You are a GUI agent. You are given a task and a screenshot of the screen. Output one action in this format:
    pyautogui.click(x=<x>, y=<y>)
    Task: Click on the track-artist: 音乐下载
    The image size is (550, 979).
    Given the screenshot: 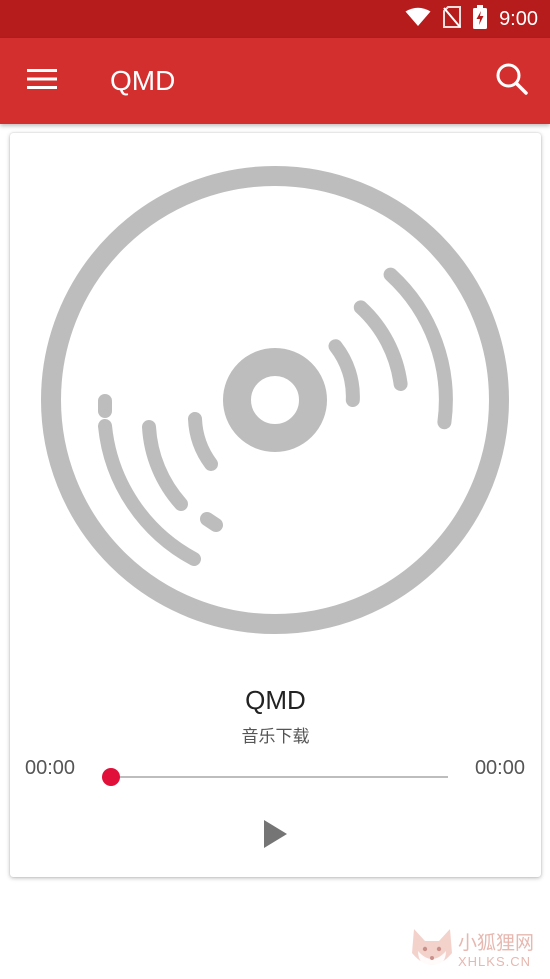 What is the action you would take?
    pyautogui.click(x=275, y=736)
    